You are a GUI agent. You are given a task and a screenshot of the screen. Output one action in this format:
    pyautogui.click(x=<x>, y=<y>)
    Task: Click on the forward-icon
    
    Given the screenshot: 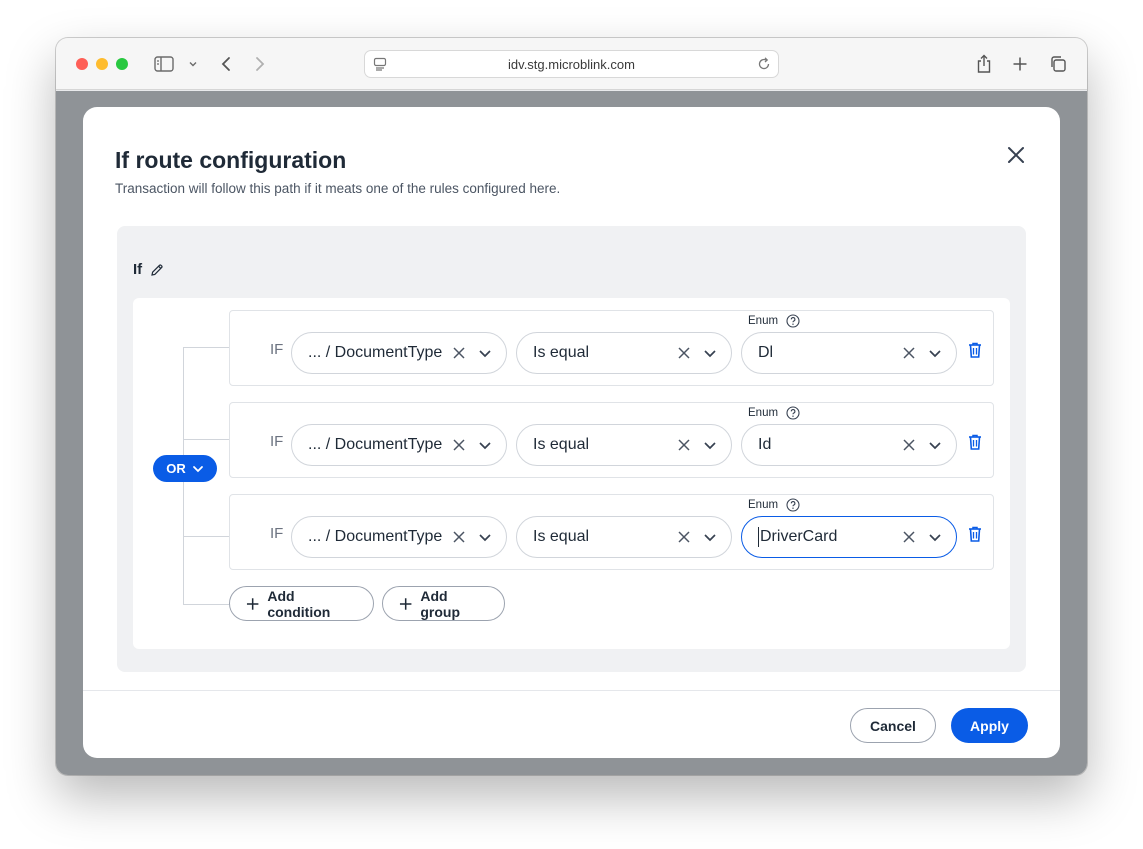 What is the action you would take?
    pyautogui.click(x=260, y=64)
    